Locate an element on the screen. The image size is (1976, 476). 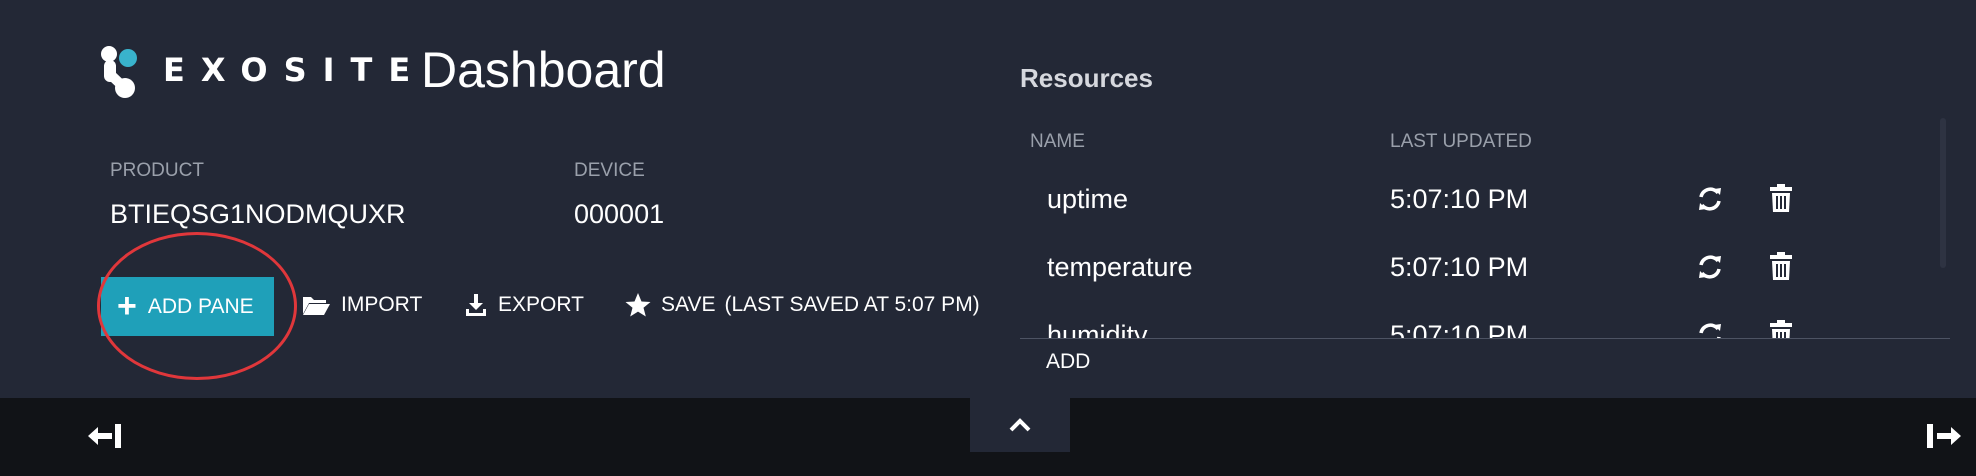
folder-open-icon is located at coordinates (316, 305).